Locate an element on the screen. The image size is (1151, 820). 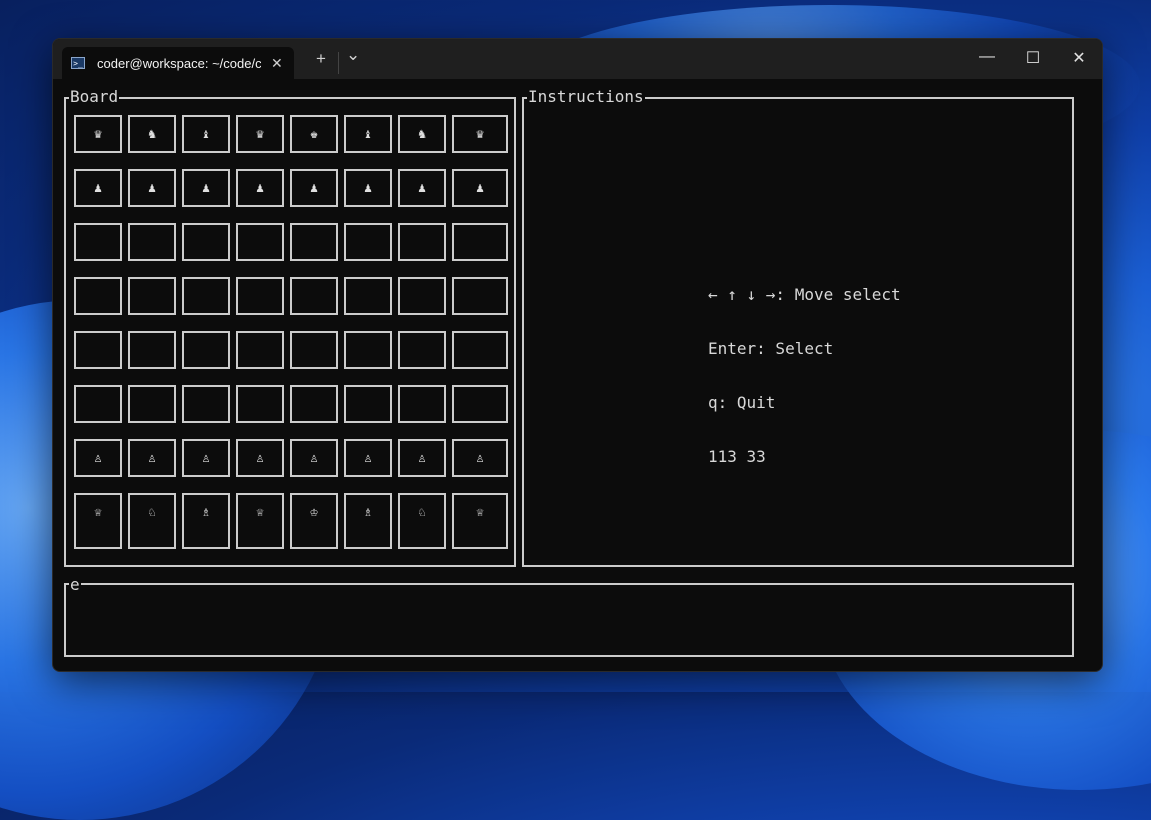
close-tab-icon: ✕ is located at coordinates (277, 63).